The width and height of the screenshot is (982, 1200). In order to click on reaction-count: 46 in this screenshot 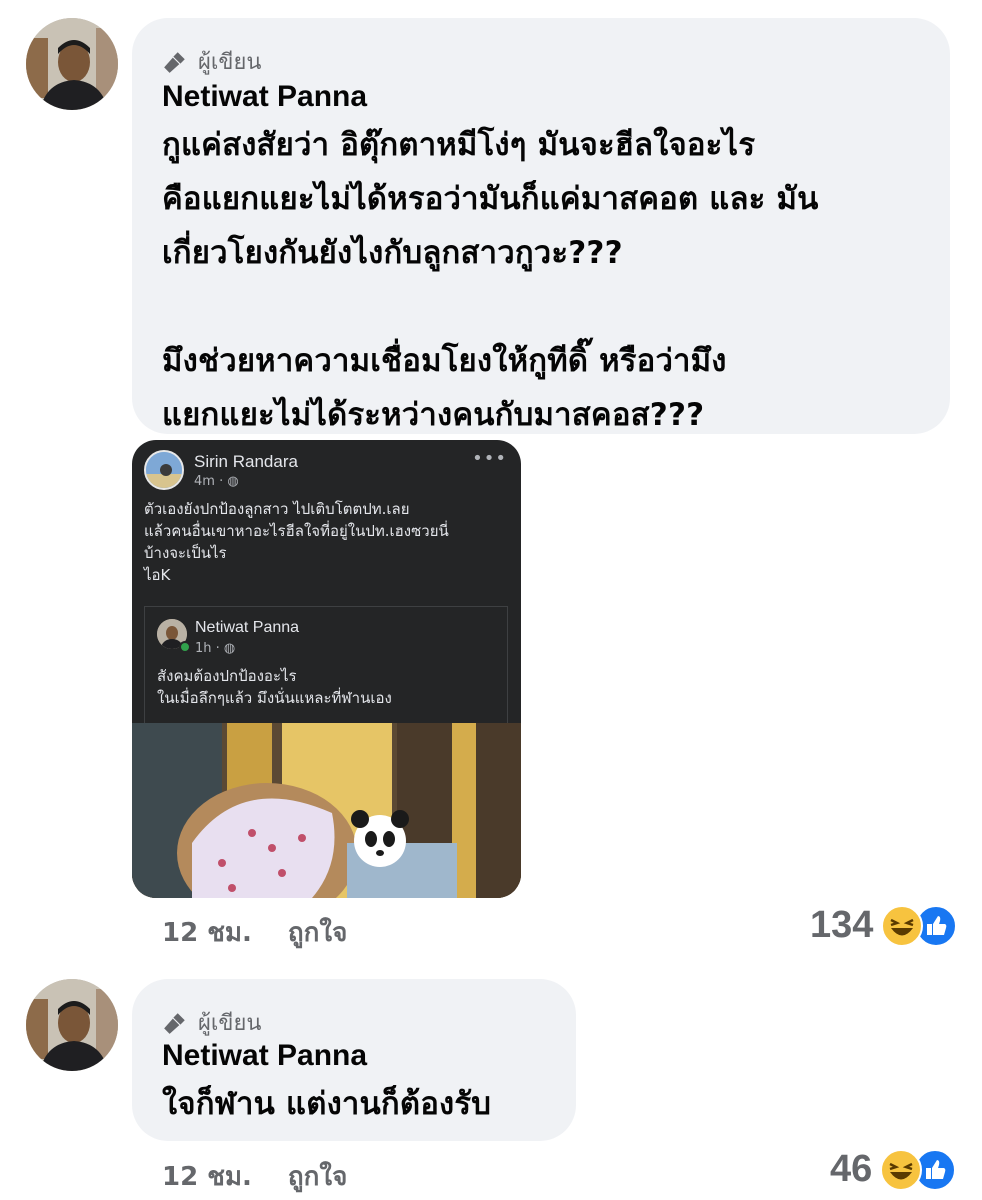, I will do `click(851, 1169)`.